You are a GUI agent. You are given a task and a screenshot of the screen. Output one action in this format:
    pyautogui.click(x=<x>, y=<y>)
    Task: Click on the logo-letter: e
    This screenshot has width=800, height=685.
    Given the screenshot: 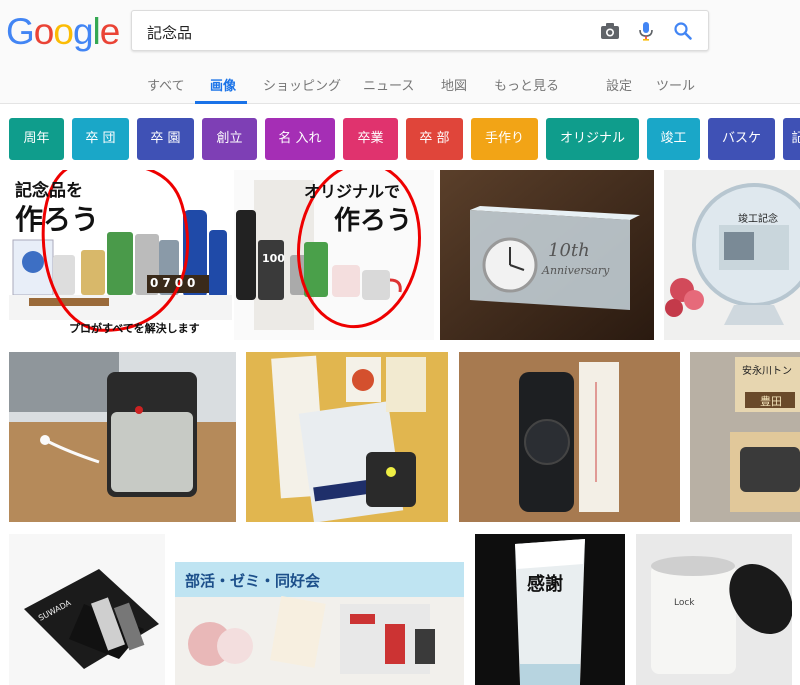 What is the action you would take?
    pyautogui.click(x=110, y=31)
    